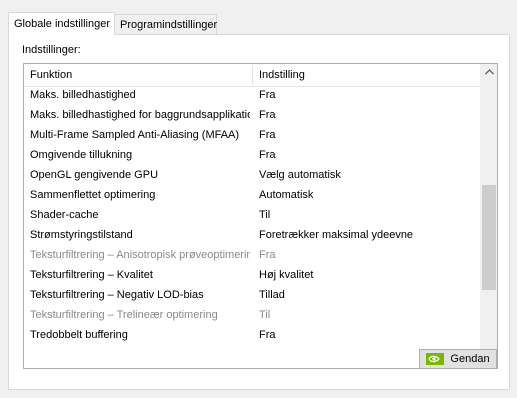 This screenshot has height=398, width=517. What do you see at coordinates (282, 75) in the screenshot?
I see `column-header-setting: Indstilling` at bounding box center [282, 75].